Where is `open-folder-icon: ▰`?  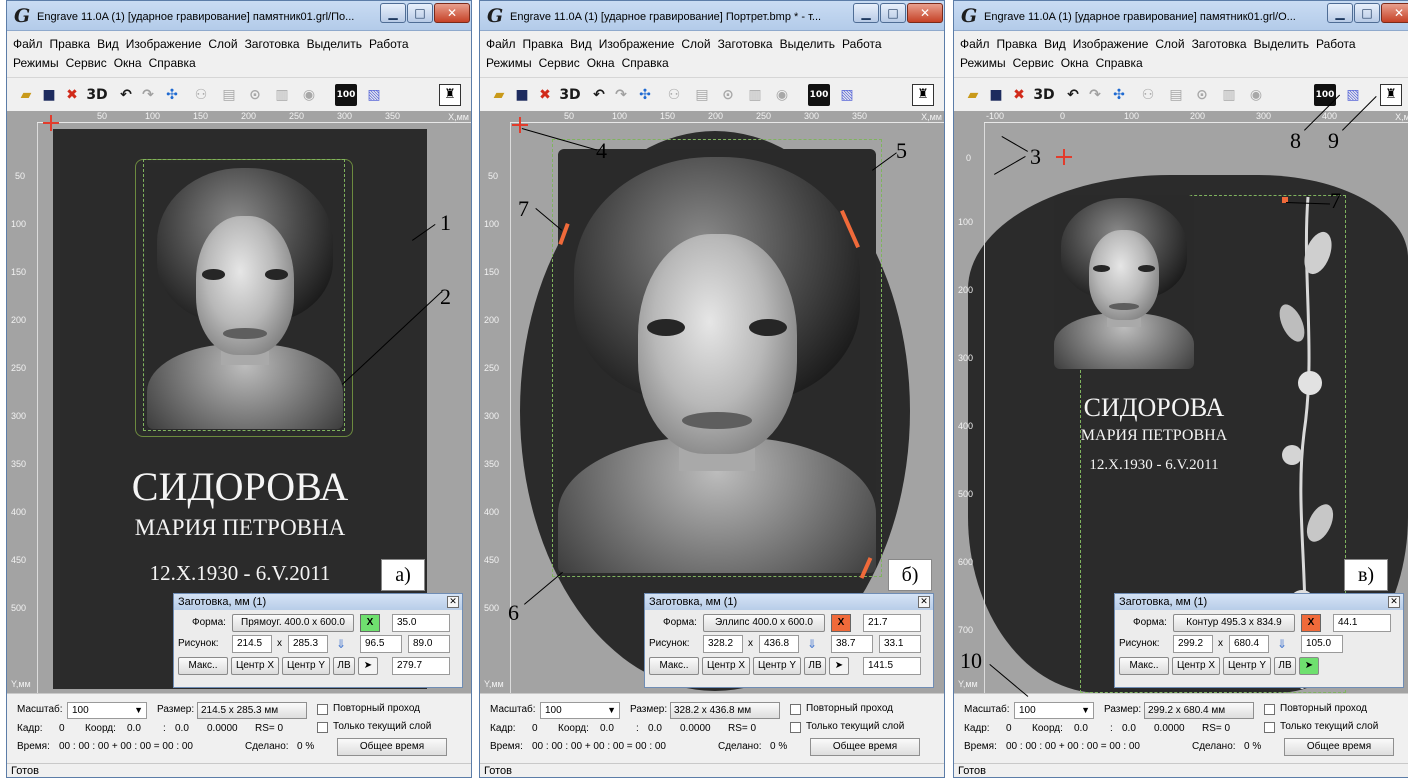 open-folder-icon: ▰ is located at coordinates (26, 95).